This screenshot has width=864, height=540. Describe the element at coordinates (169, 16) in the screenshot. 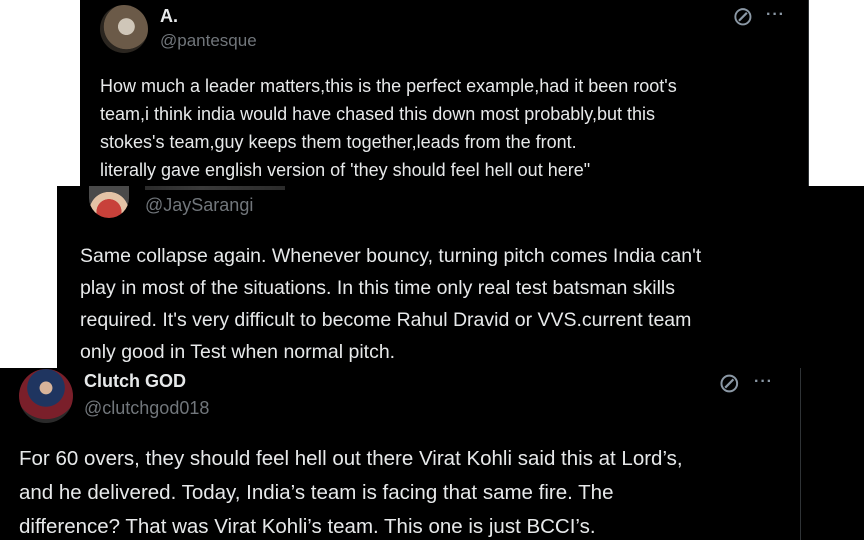

I see `display-name: A.` at that location.